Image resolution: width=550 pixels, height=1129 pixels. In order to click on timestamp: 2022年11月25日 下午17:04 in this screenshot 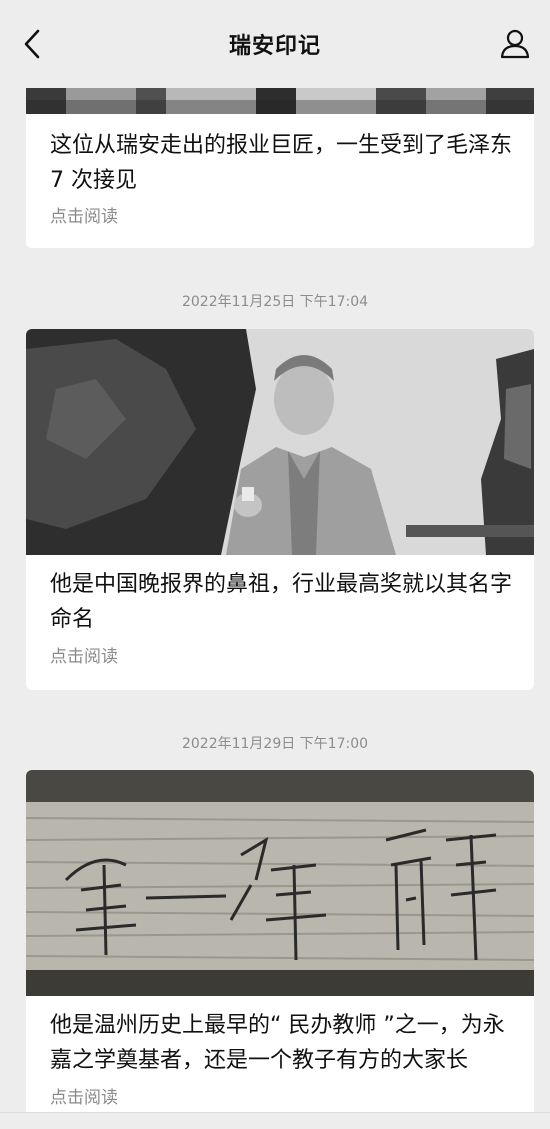, I will do `click(275, 302)`.